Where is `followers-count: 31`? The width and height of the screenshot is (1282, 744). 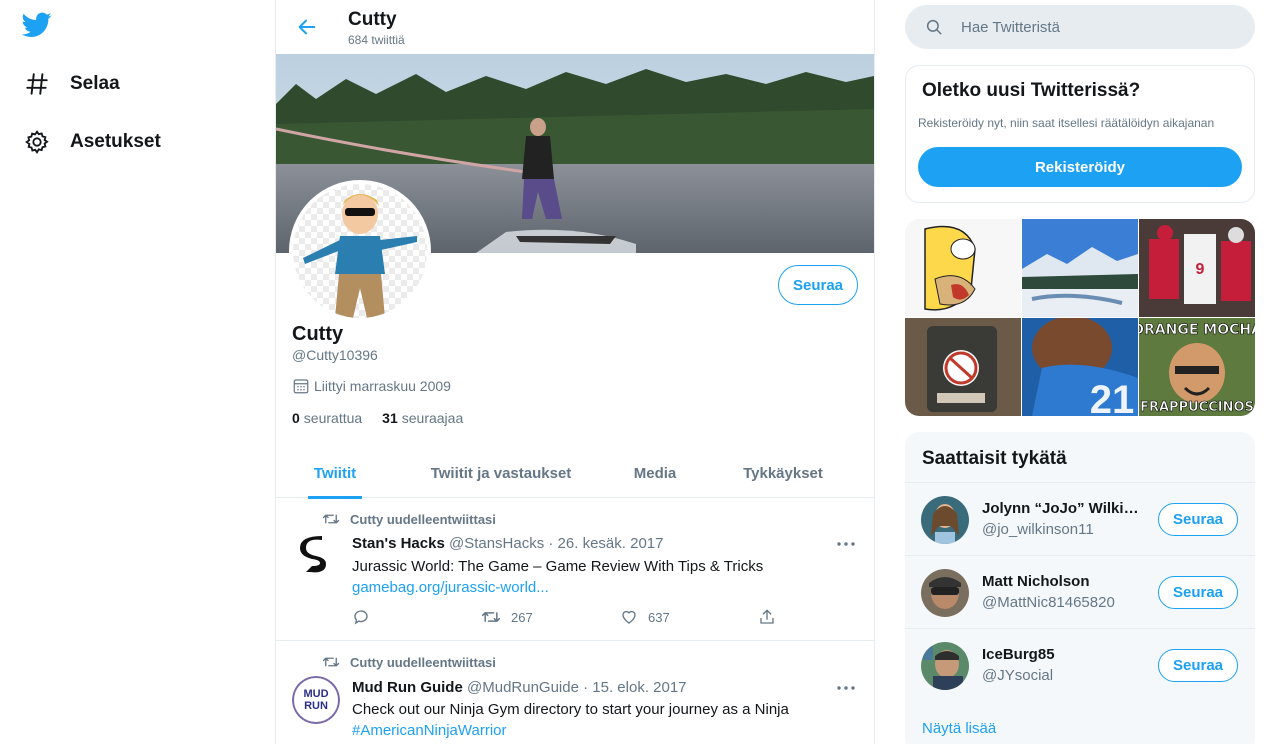
followers-count: 31 is located at coordinates (390, 418).